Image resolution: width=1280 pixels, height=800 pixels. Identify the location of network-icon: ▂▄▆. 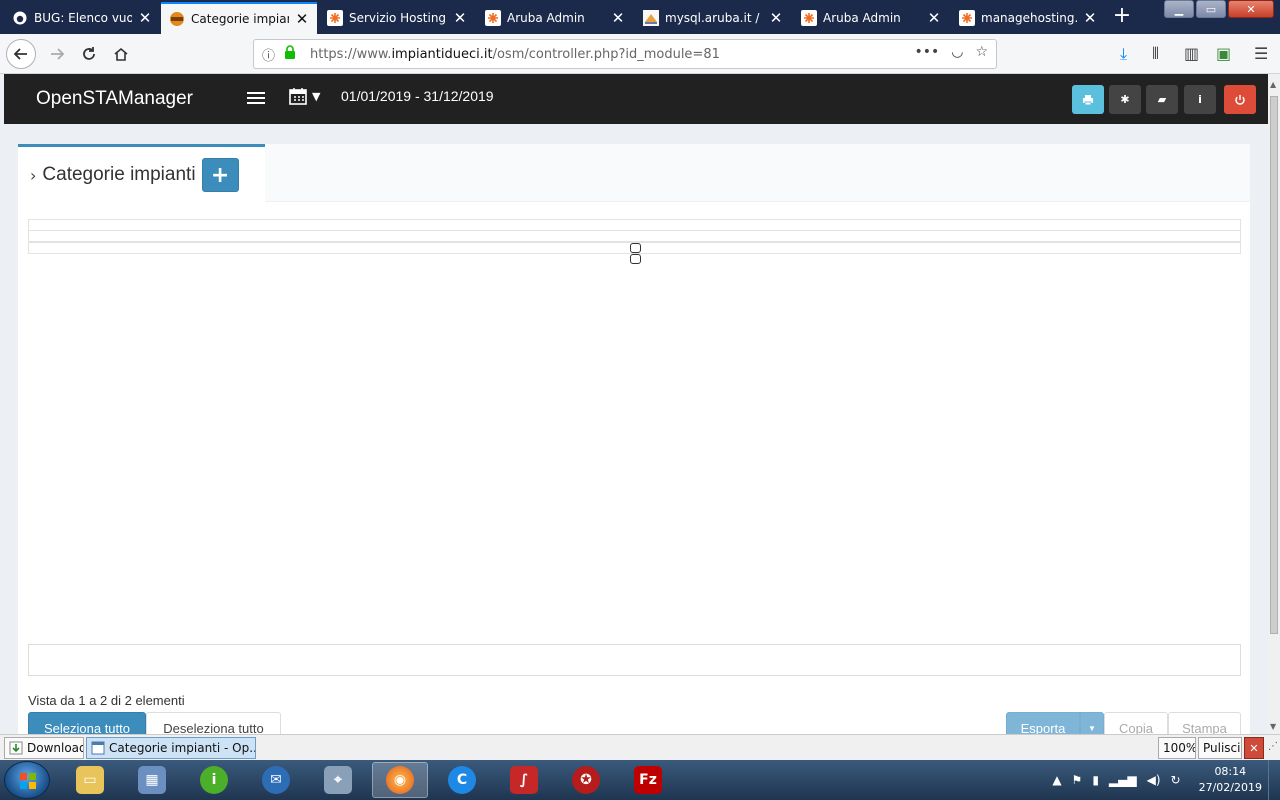
(1123, 780).